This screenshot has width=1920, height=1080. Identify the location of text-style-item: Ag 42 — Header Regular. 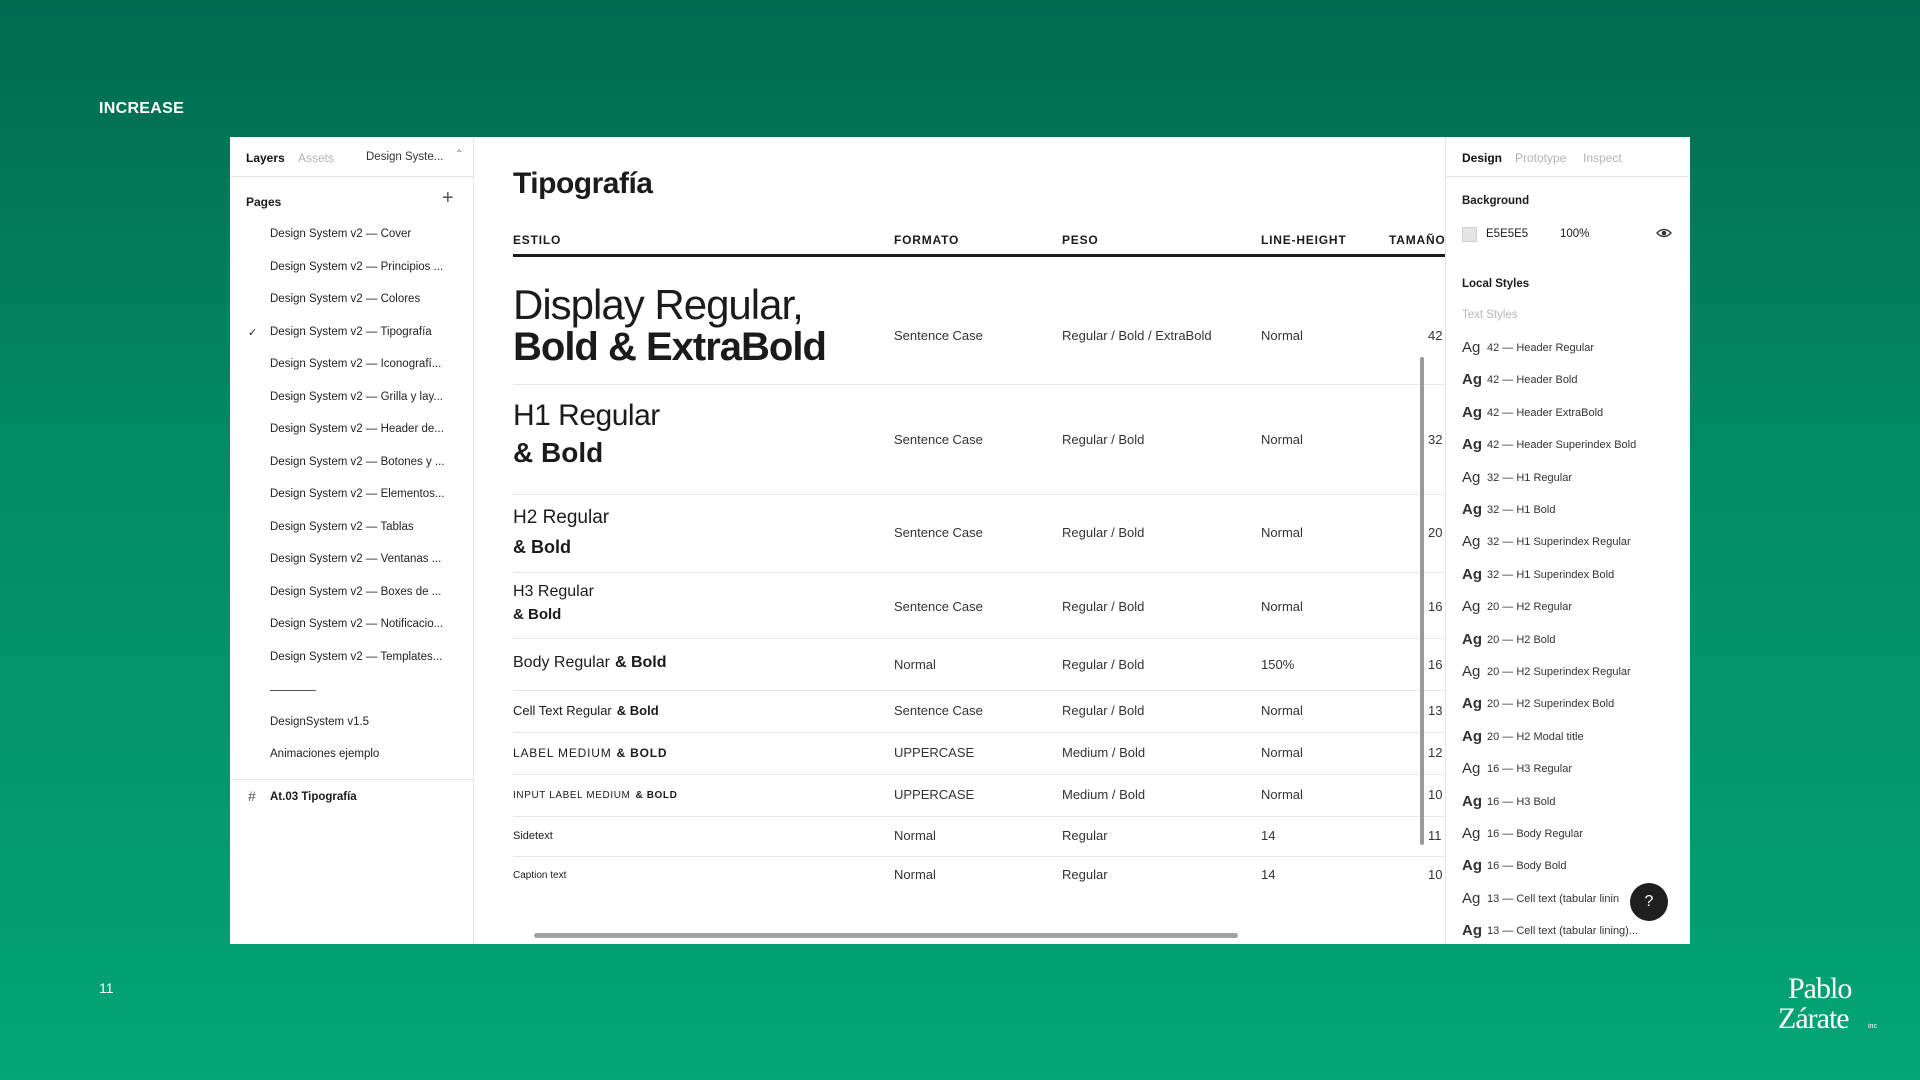
(1572, 355).